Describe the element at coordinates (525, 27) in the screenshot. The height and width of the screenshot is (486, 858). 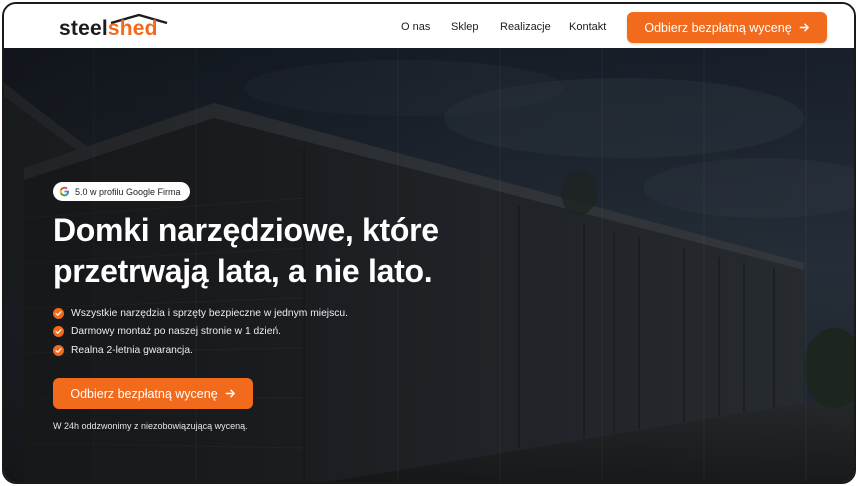
I see `nav-item-realizacje: Realizacje` at that location.